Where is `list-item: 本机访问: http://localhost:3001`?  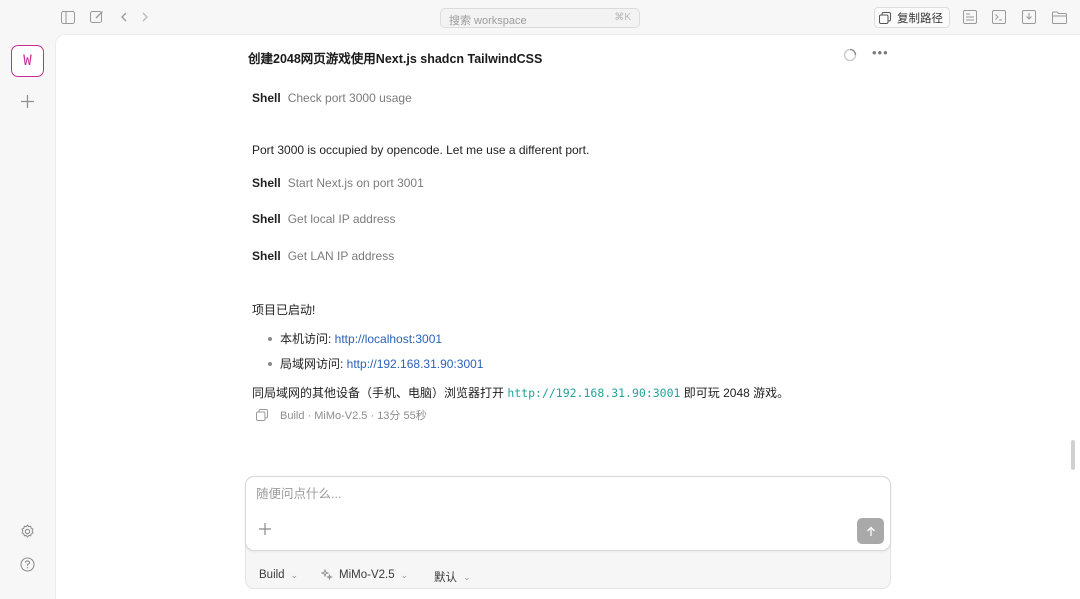
list-item: 本机访问: http://localhost:3001 is located at coordinates (355, 338).